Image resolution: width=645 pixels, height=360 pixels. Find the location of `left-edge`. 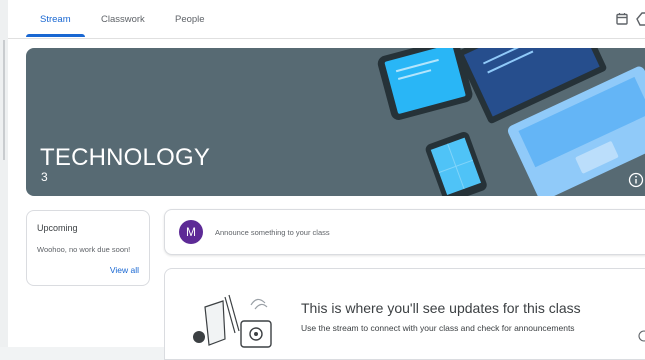

left-edge is located at coordinates (4, 173).